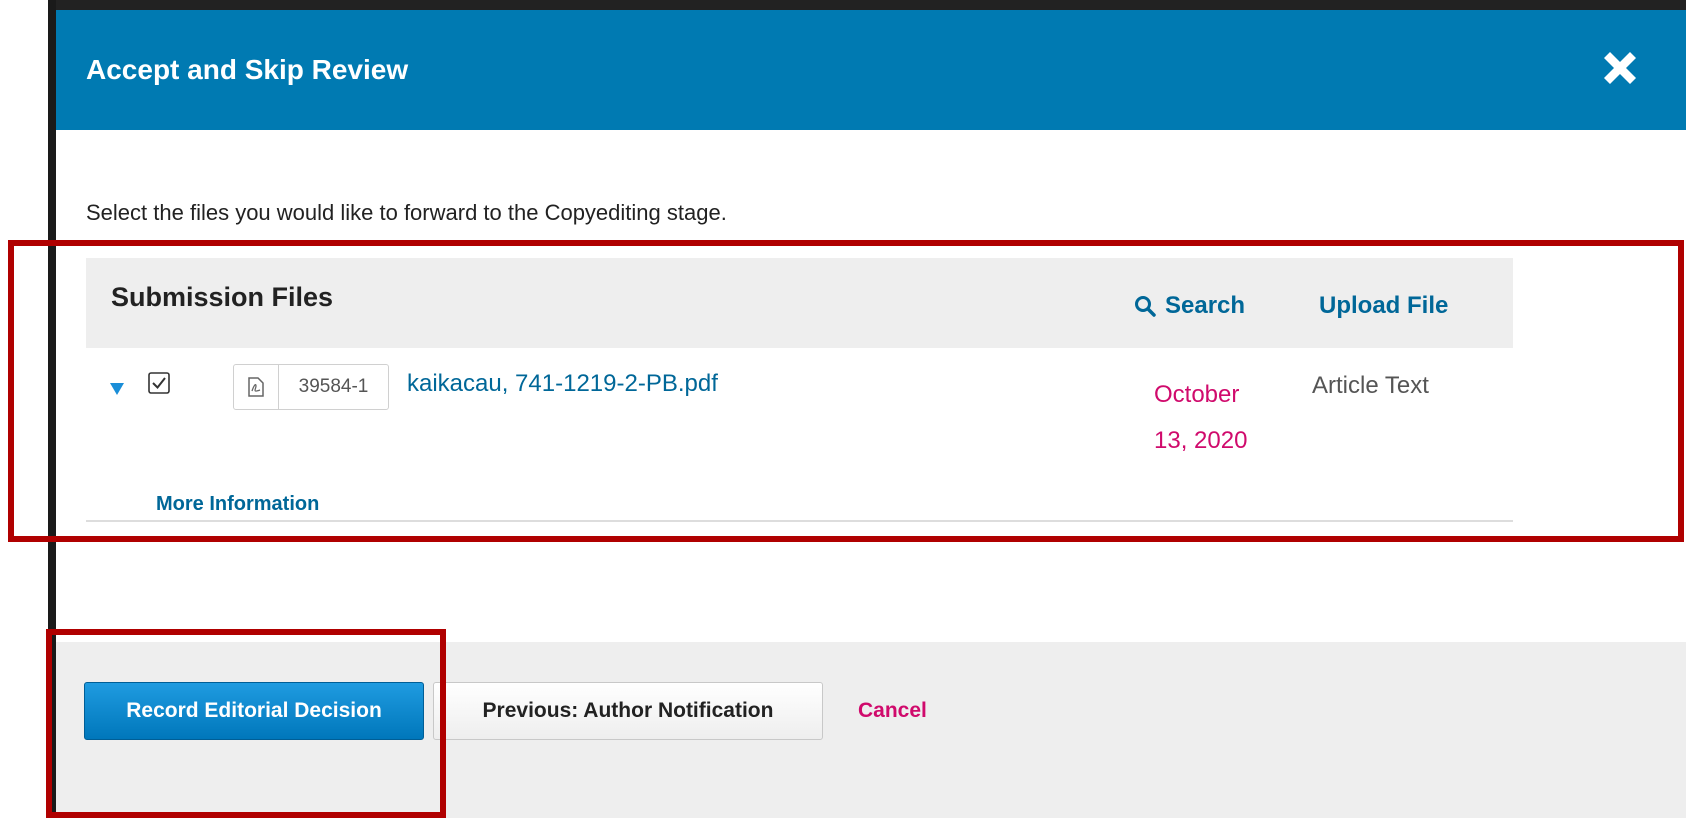 This screenshot has height=818, width=1686. Describe the element at coordinates (1197, 394) in the screenshot. I see `file-date-line1: October` at that location.